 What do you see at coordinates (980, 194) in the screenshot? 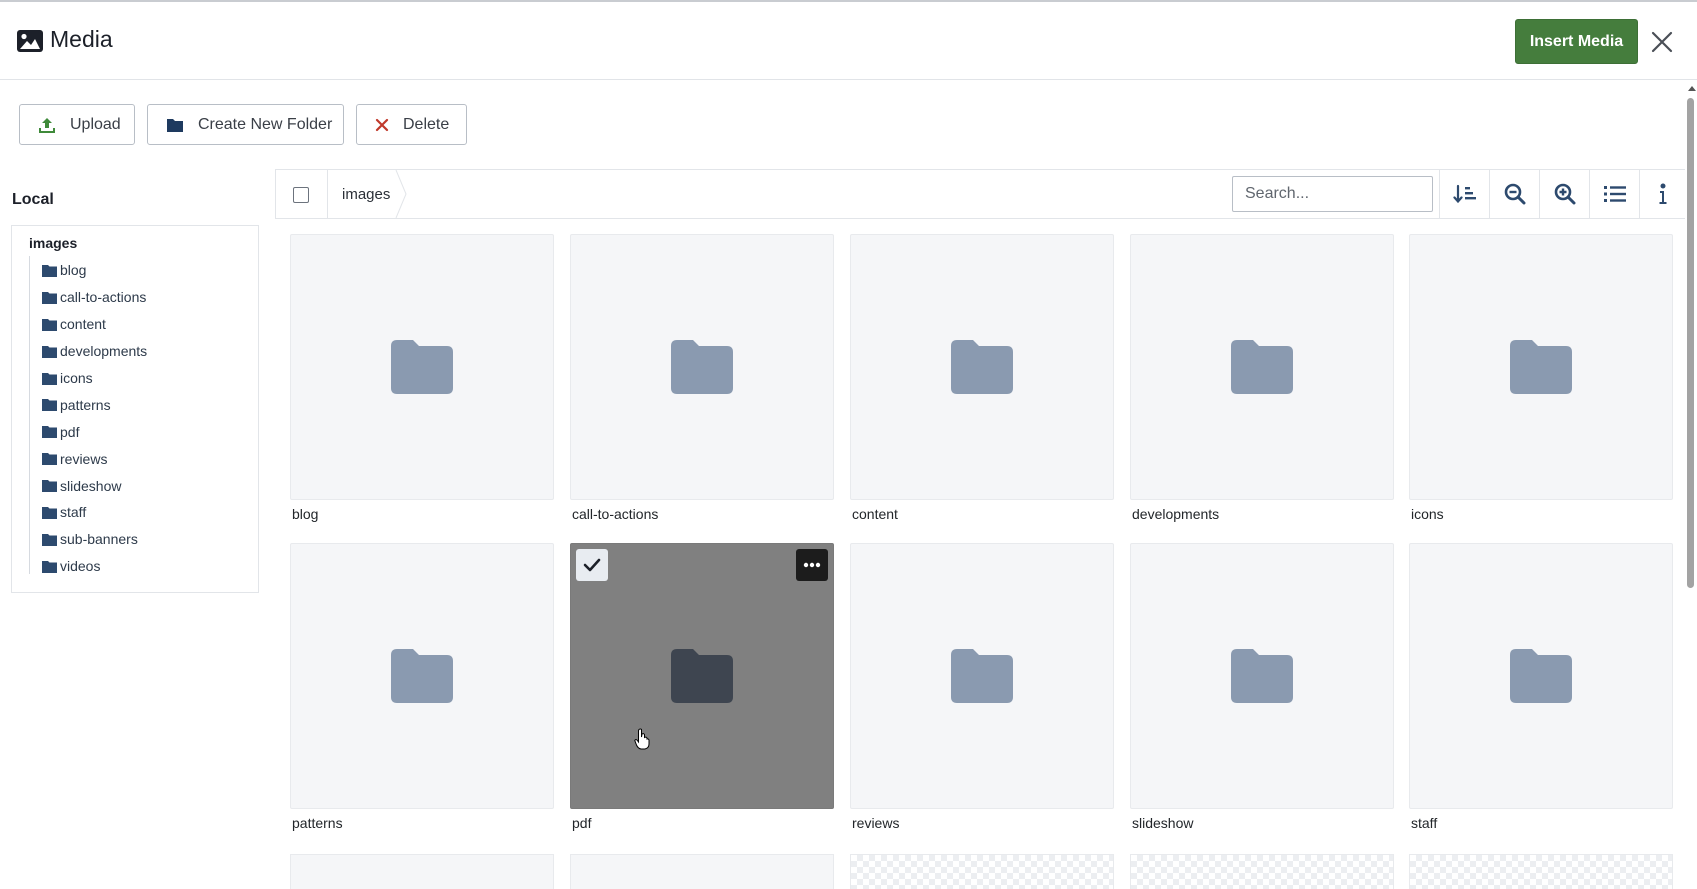
I see `browser-toolbar: images` at bounding box center [980, 194].